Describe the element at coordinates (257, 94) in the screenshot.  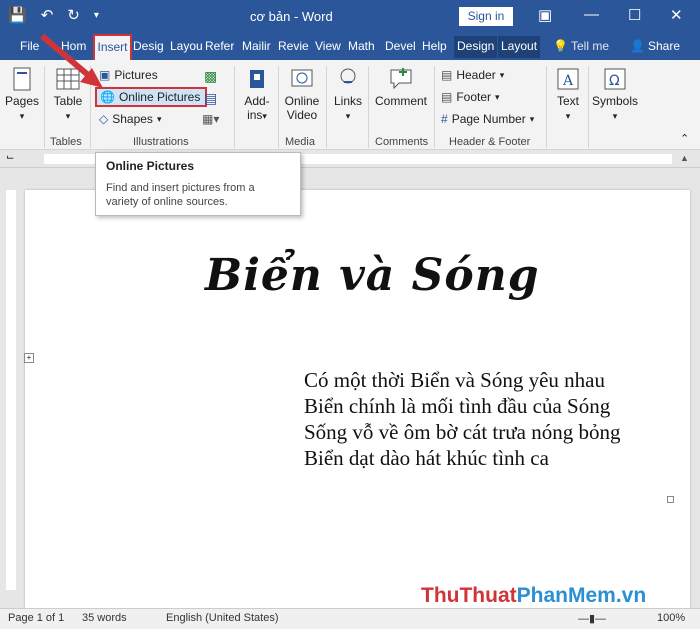
I see `add-ins-button: Add-ins▾` at that location.